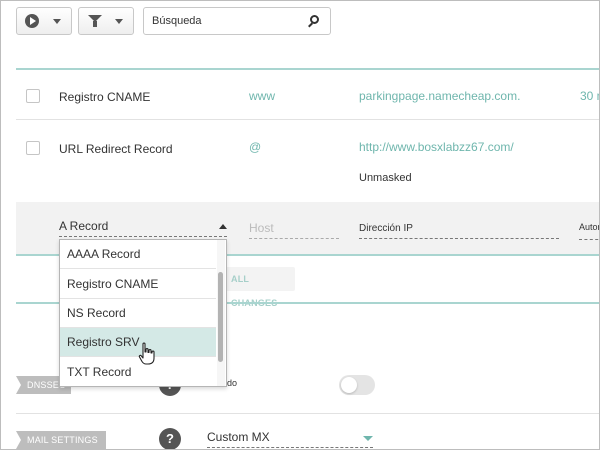 The width and height of the screenshot is (600, 450). I want to click on record-type: Registro CNAME, so click(105, 97).